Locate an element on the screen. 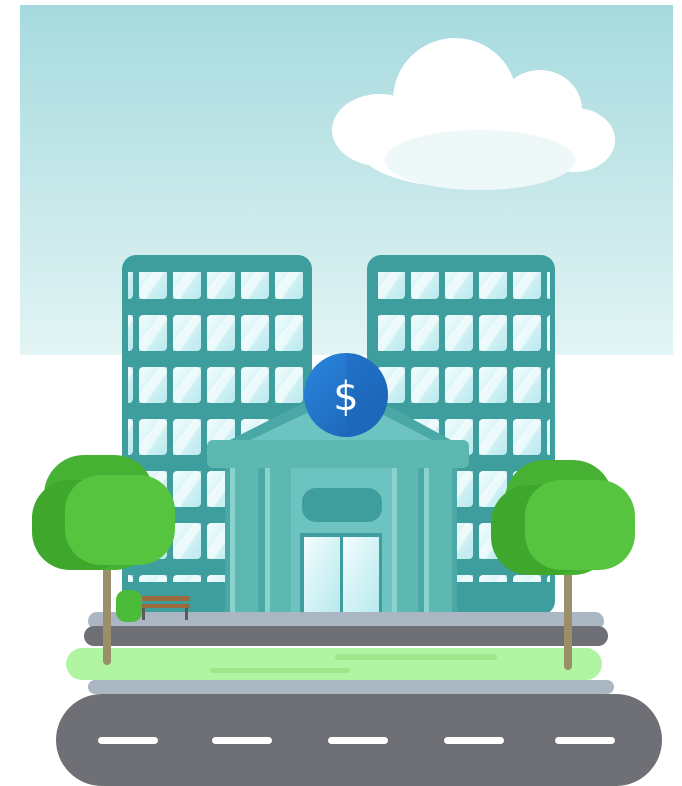 This screenshot has width=682, height=786. road is located at coordinates (359, 740).